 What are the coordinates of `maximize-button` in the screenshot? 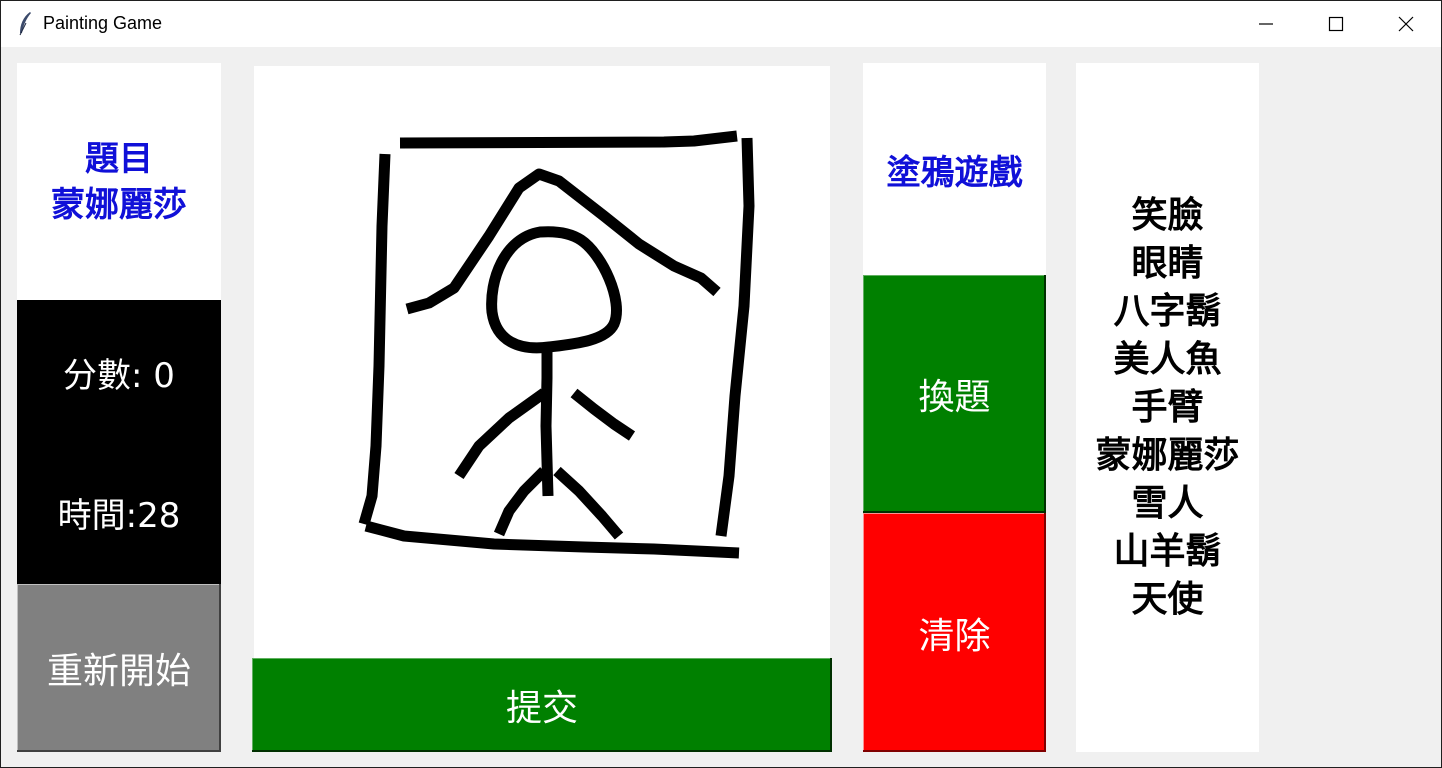 It's located at (1336, 24).